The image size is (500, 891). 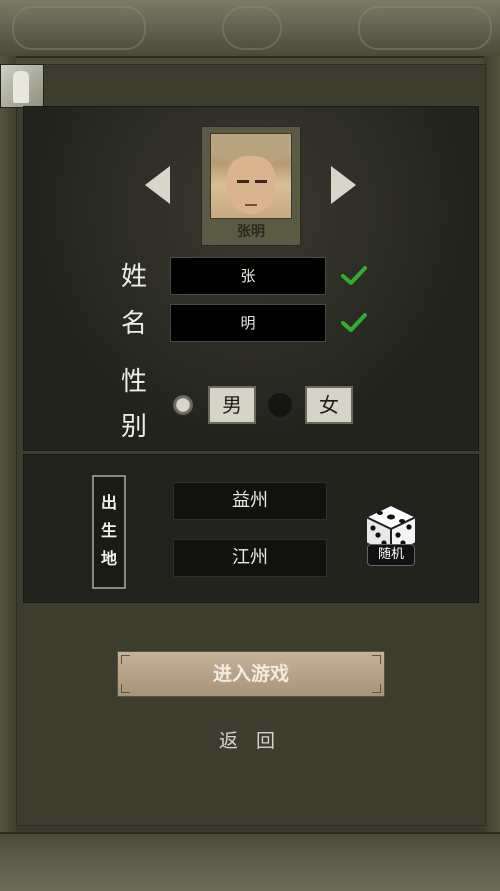 What do you see at coordinates (329, 405) in the screenshot?
I see `gender-female-button: 女` at bounding box center [329, 405].